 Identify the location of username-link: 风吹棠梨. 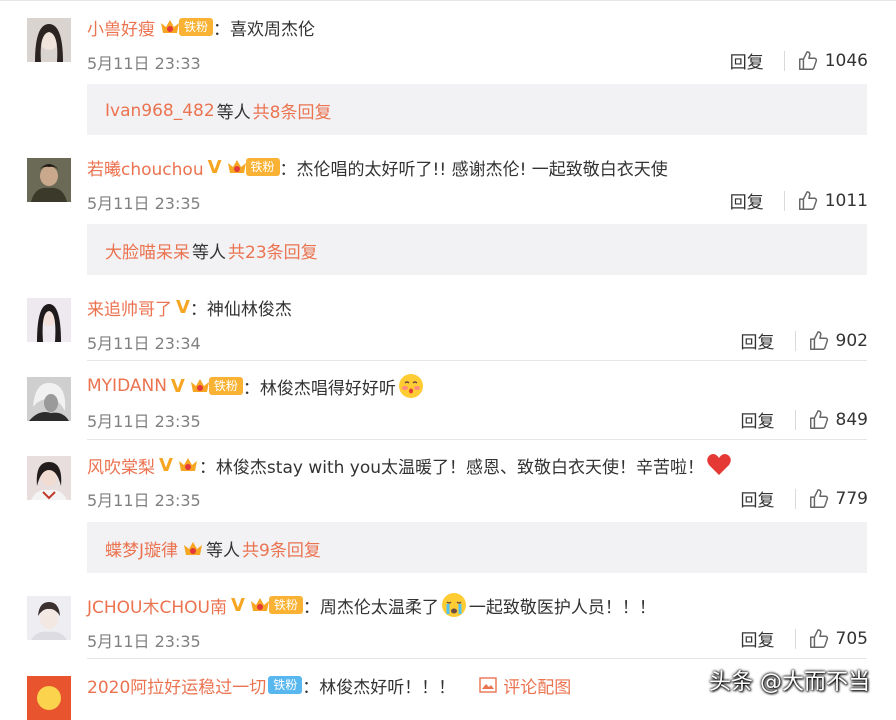
(121, 465).